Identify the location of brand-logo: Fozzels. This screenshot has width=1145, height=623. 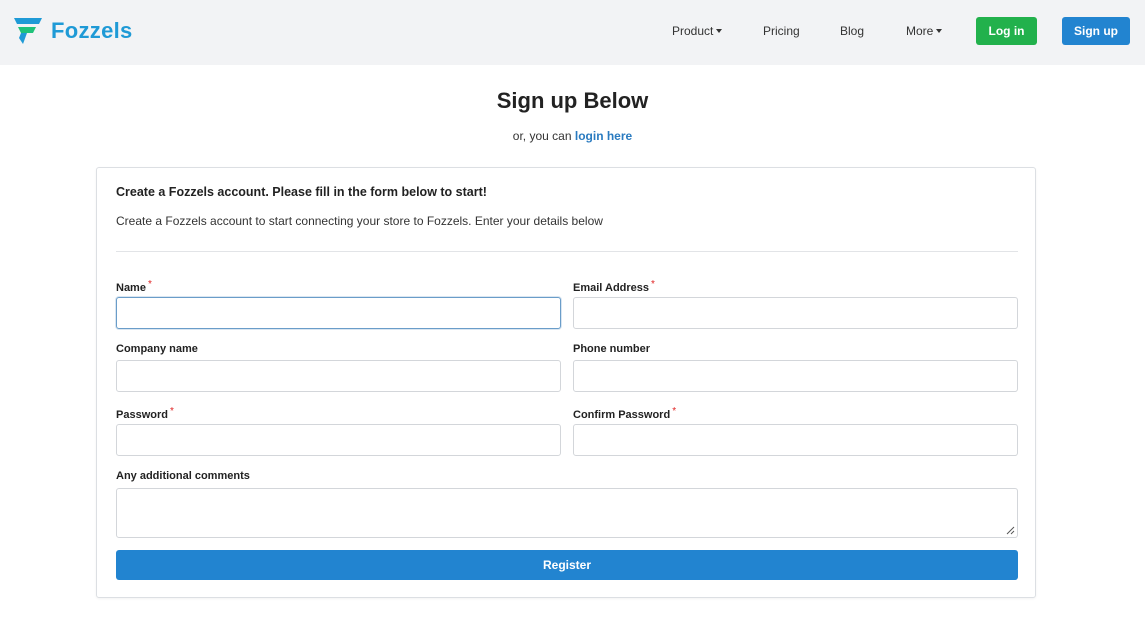
(73, 31).